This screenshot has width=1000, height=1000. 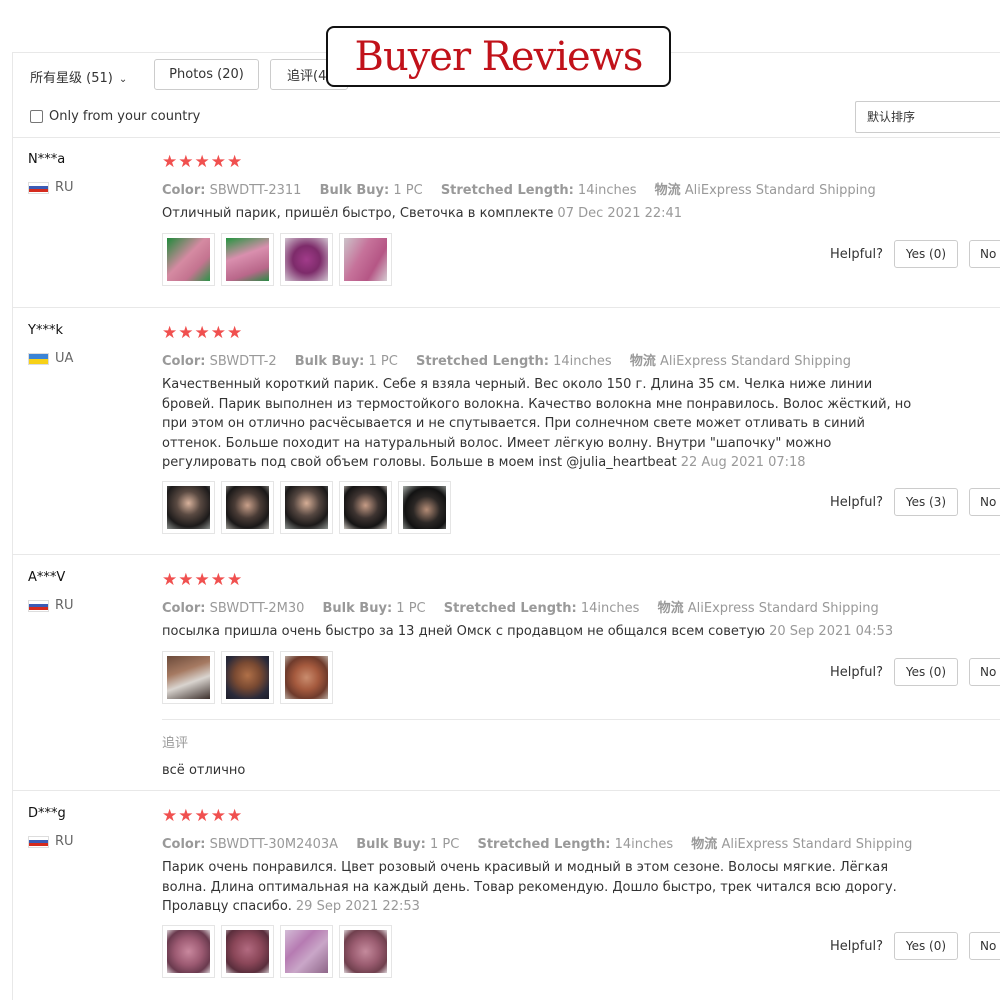 What do you see at coordinates (831, 631) in the screenshot?
I see `review-date: 20 Sep 2021 04:53` at bounding box center [831, 631].